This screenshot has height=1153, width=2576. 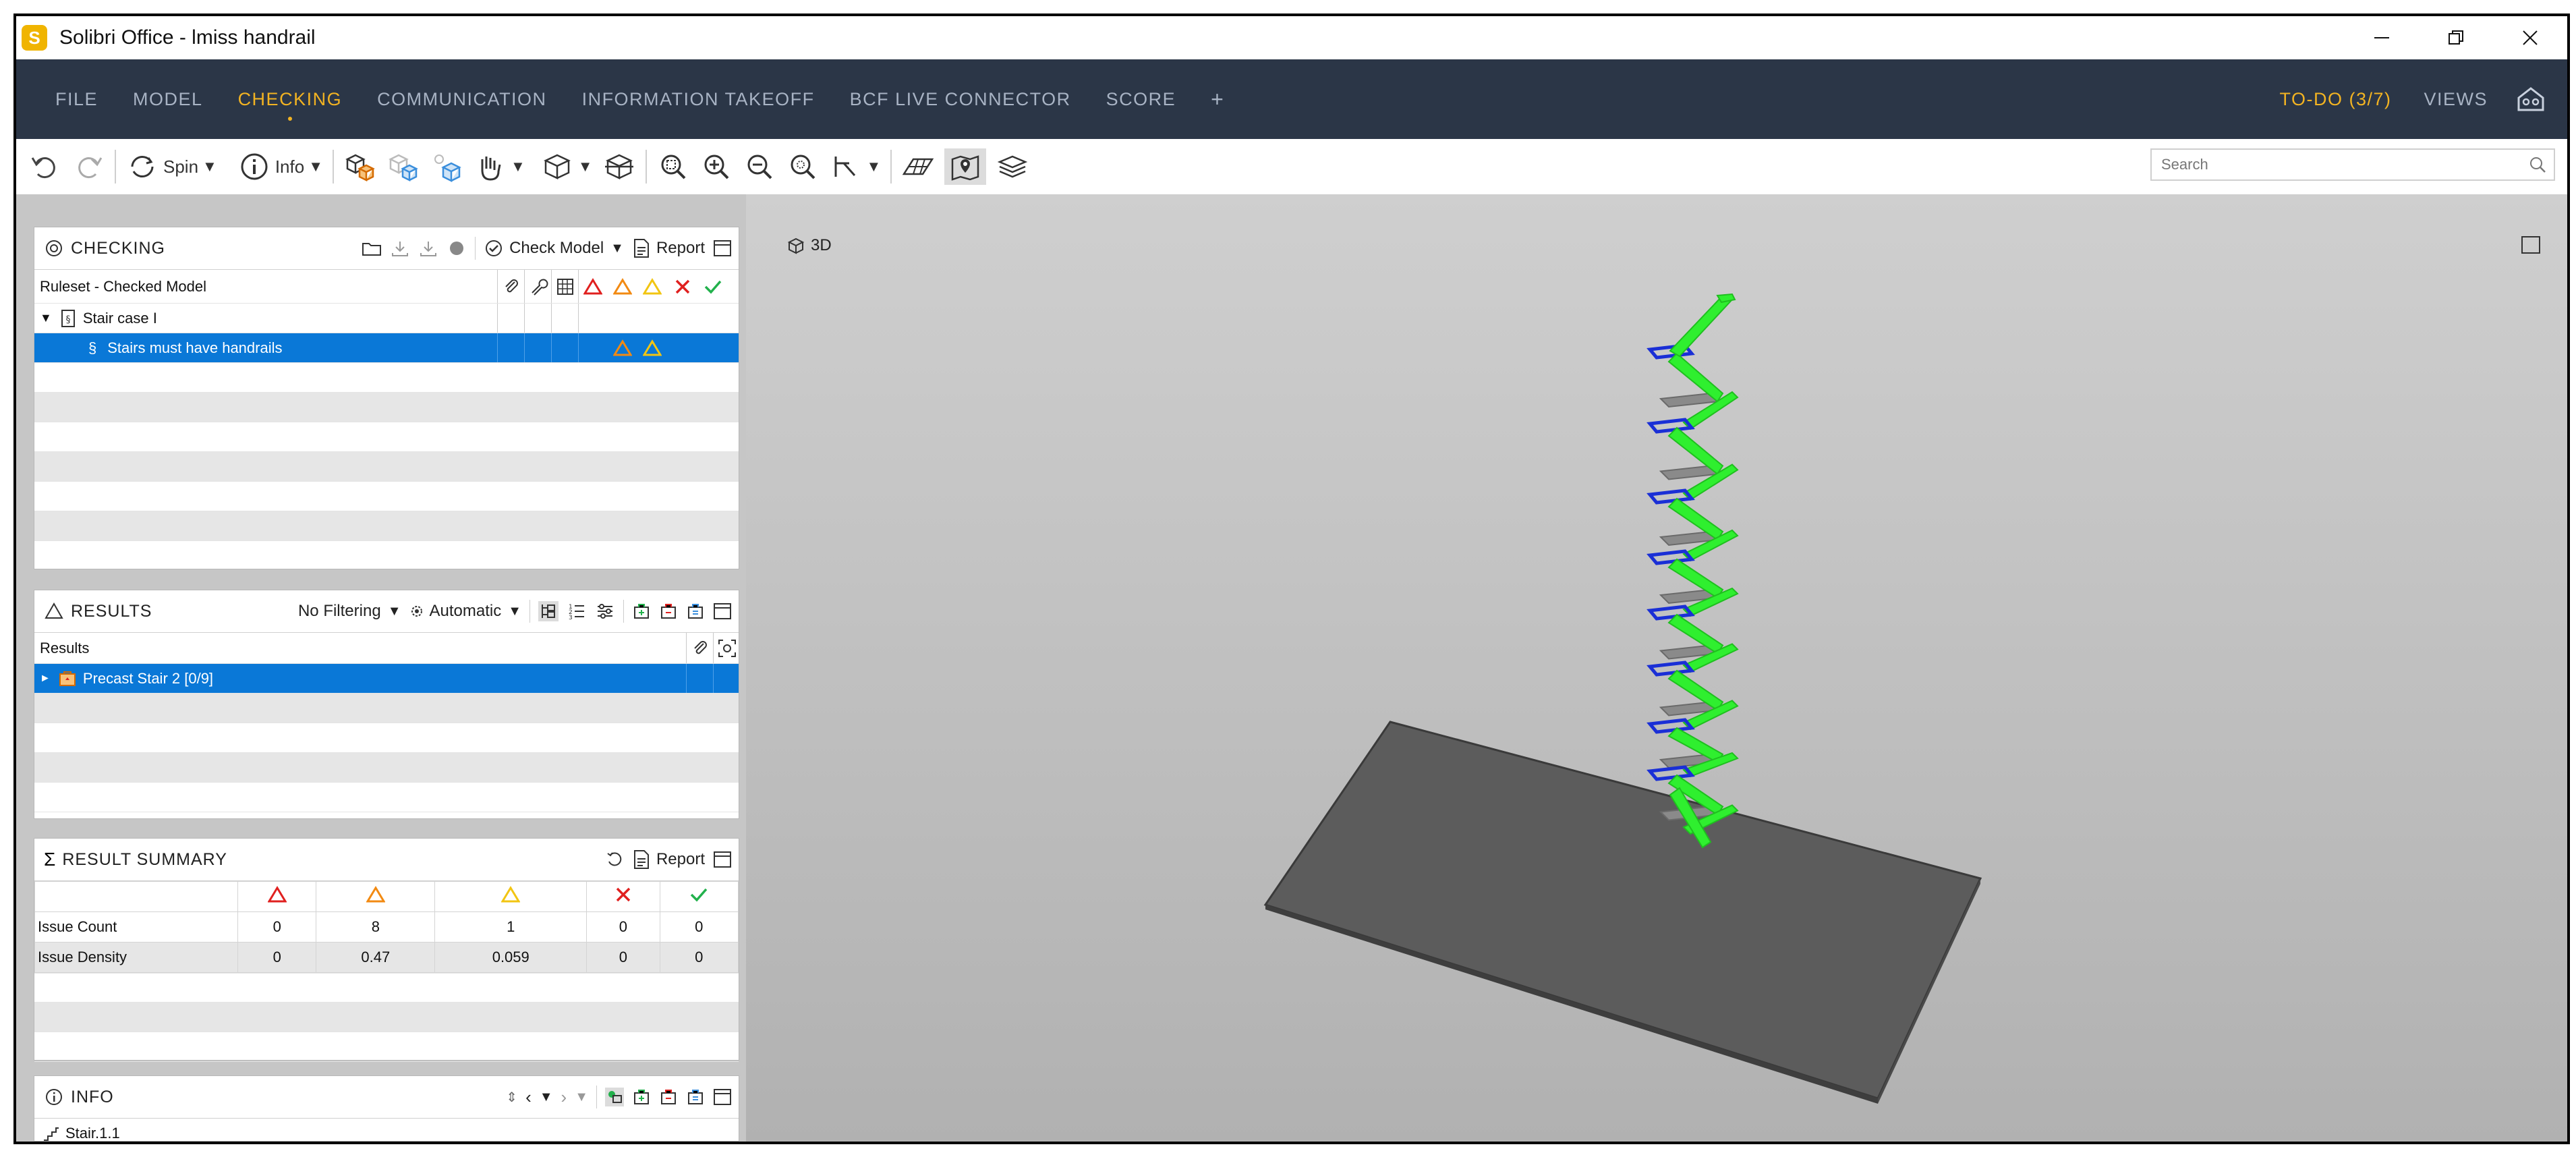 I want to click on menu-model: MODEL, so click(x=168, y=100).